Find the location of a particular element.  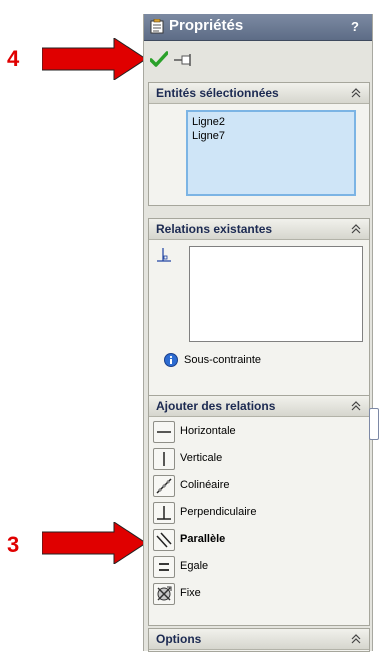

selected-entities-header: Entités sélectionnées is located at coordinates (259, 93).